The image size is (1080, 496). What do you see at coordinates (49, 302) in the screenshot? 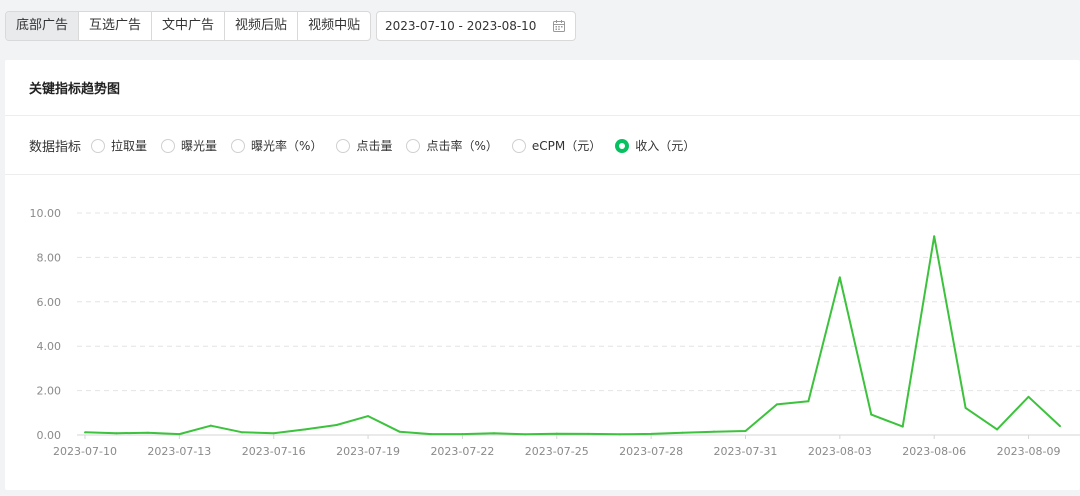
I see `y-tick-label: 6.00` at bounding box center [49, 302].